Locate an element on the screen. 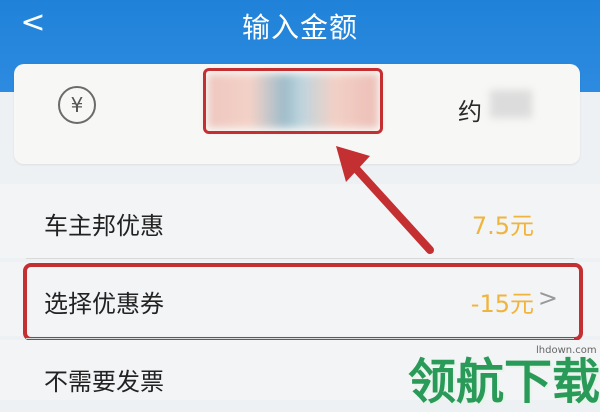 Image resolution: width=600 pixels, height=412 pixels. discount-value: 7.5元 is located at coordinates (502, 226).